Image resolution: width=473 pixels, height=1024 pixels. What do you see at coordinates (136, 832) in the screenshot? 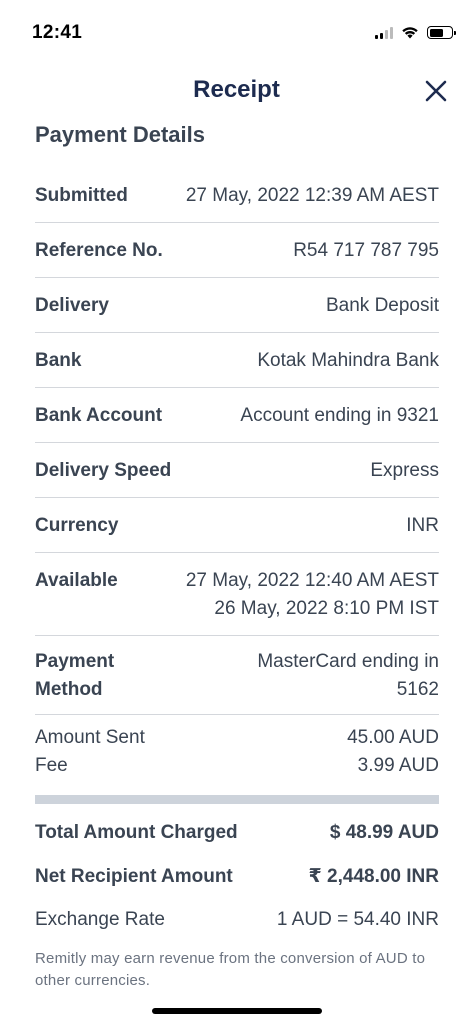
I see `total-charged-label: Total Amount Charged` at bounding box center [136, 832].